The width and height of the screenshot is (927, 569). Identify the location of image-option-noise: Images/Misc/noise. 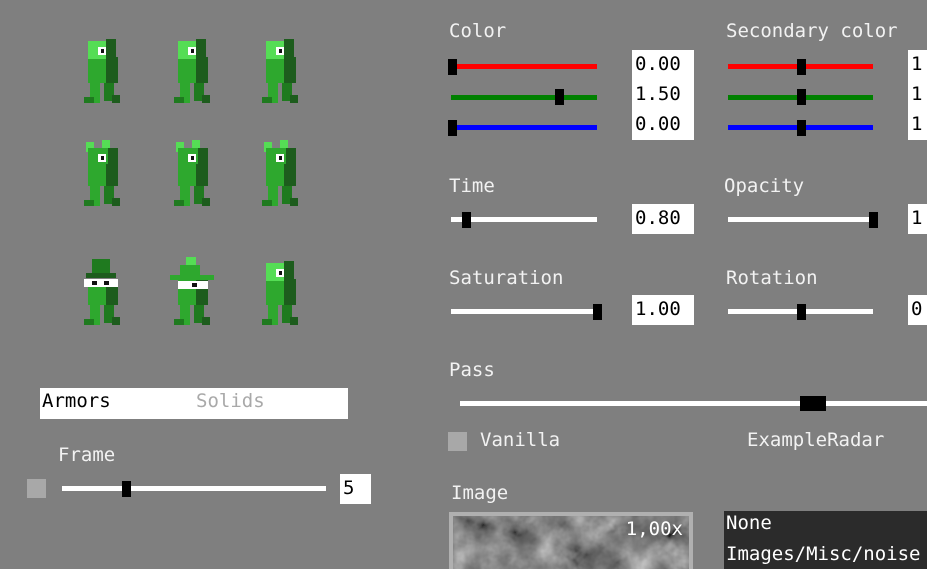
(823, 554).